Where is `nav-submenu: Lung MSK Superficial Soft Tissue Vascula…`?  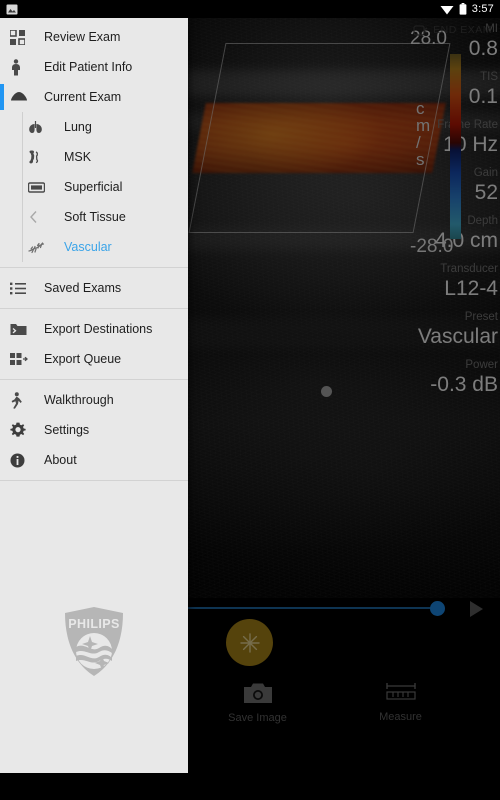 nav-submenu: Lung MSK Superficial Soft Tissue Vascula… is located at coordinates (94, 187).